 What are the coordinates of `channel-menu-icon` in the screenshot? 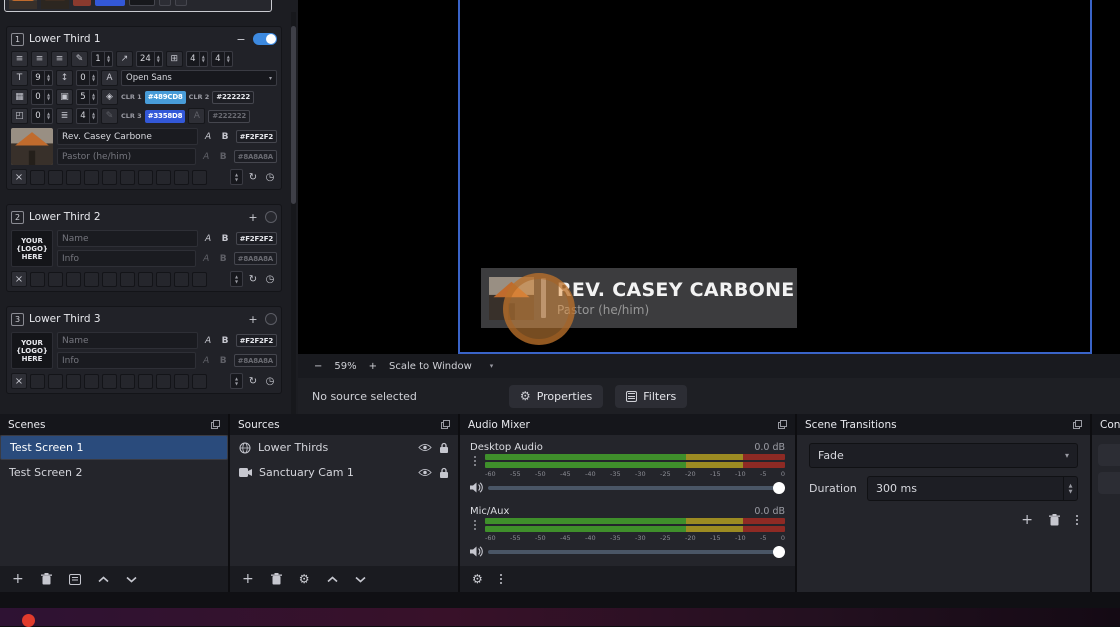 It's located at (475, 524).